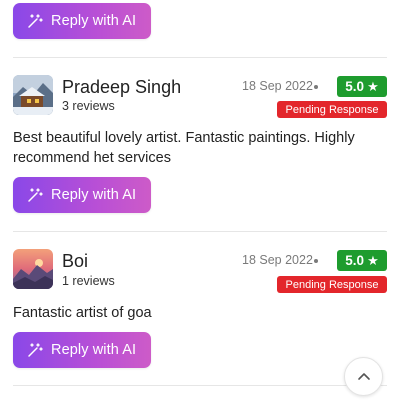 The width and height of the screenshot is (400, 400). Describe the element at coordinates (82, 313) in the screenshot. I see `review-text: Fantastic artist of goa` at that location.